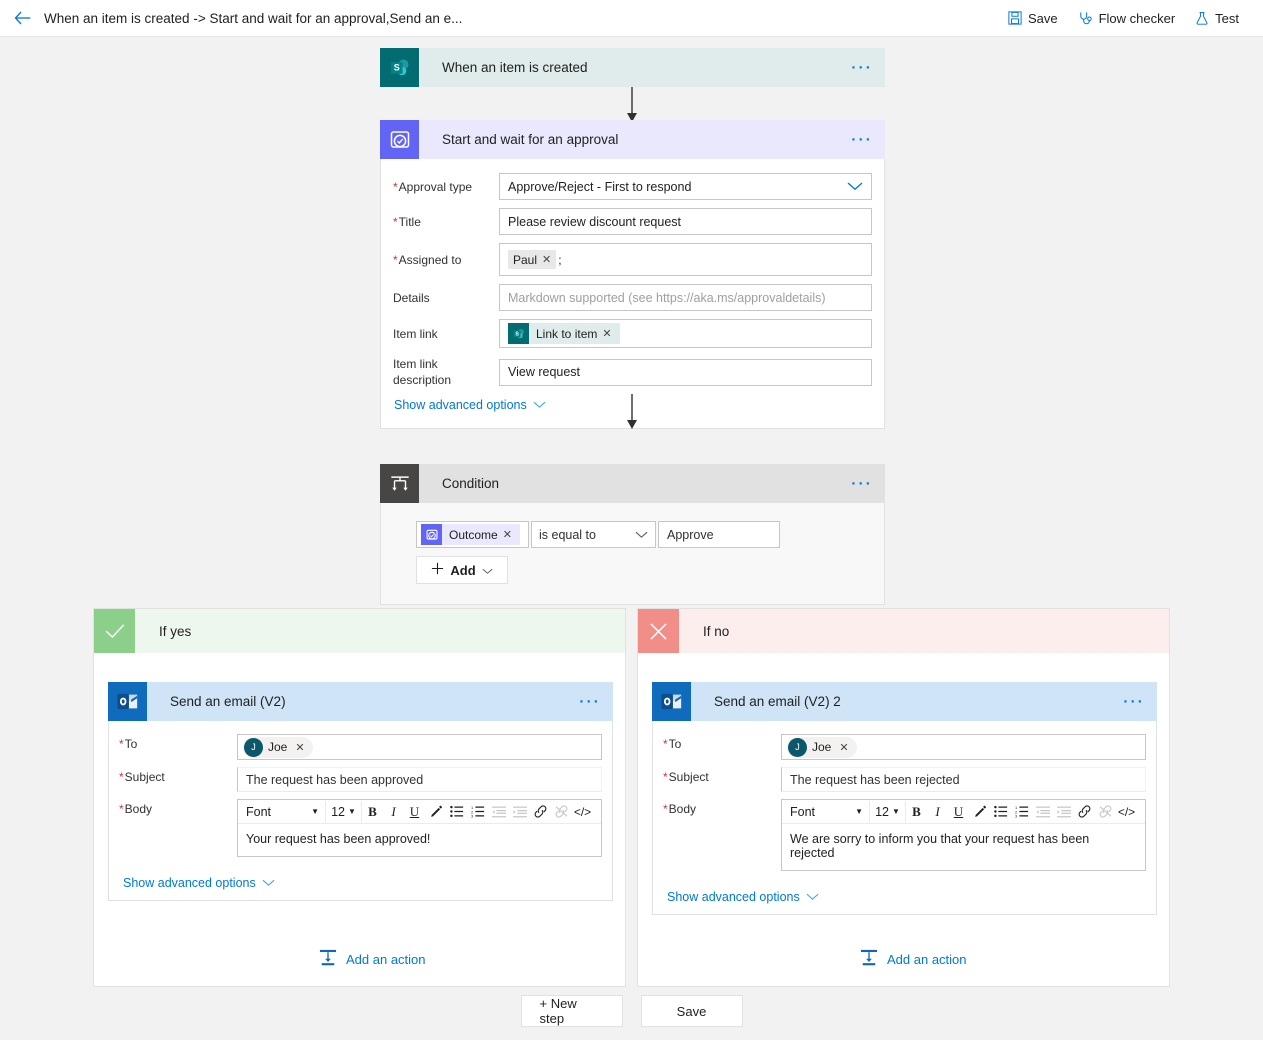  What do you see at coordinates (419, 747) in the screenshot?
I see `to-input-yes: J Joe ✕` at bounding box center [419, 747].